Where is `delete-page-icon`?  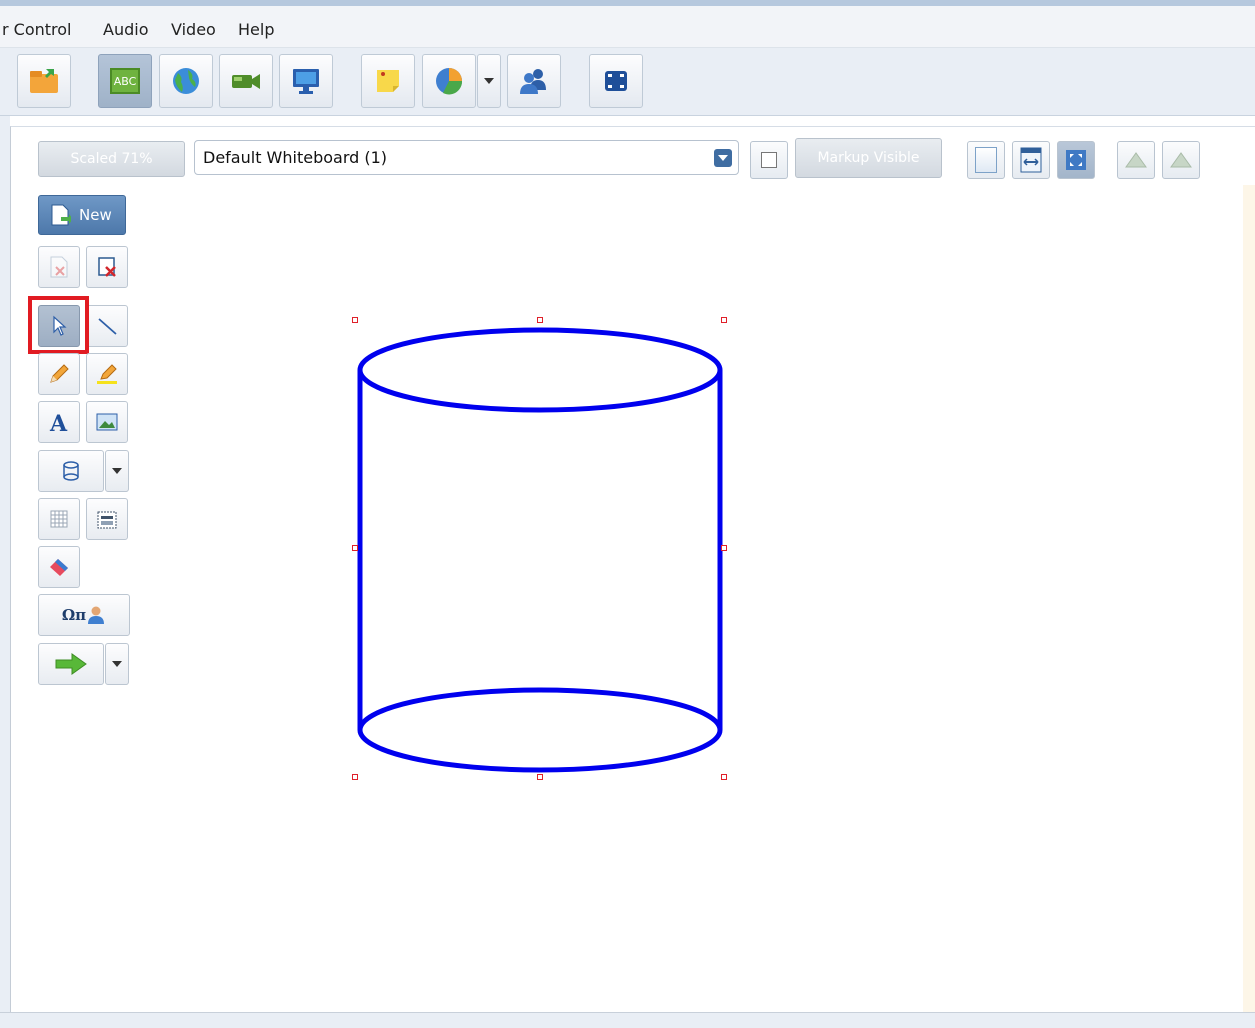 delete-page-icon is located at coordinates (59, 267).